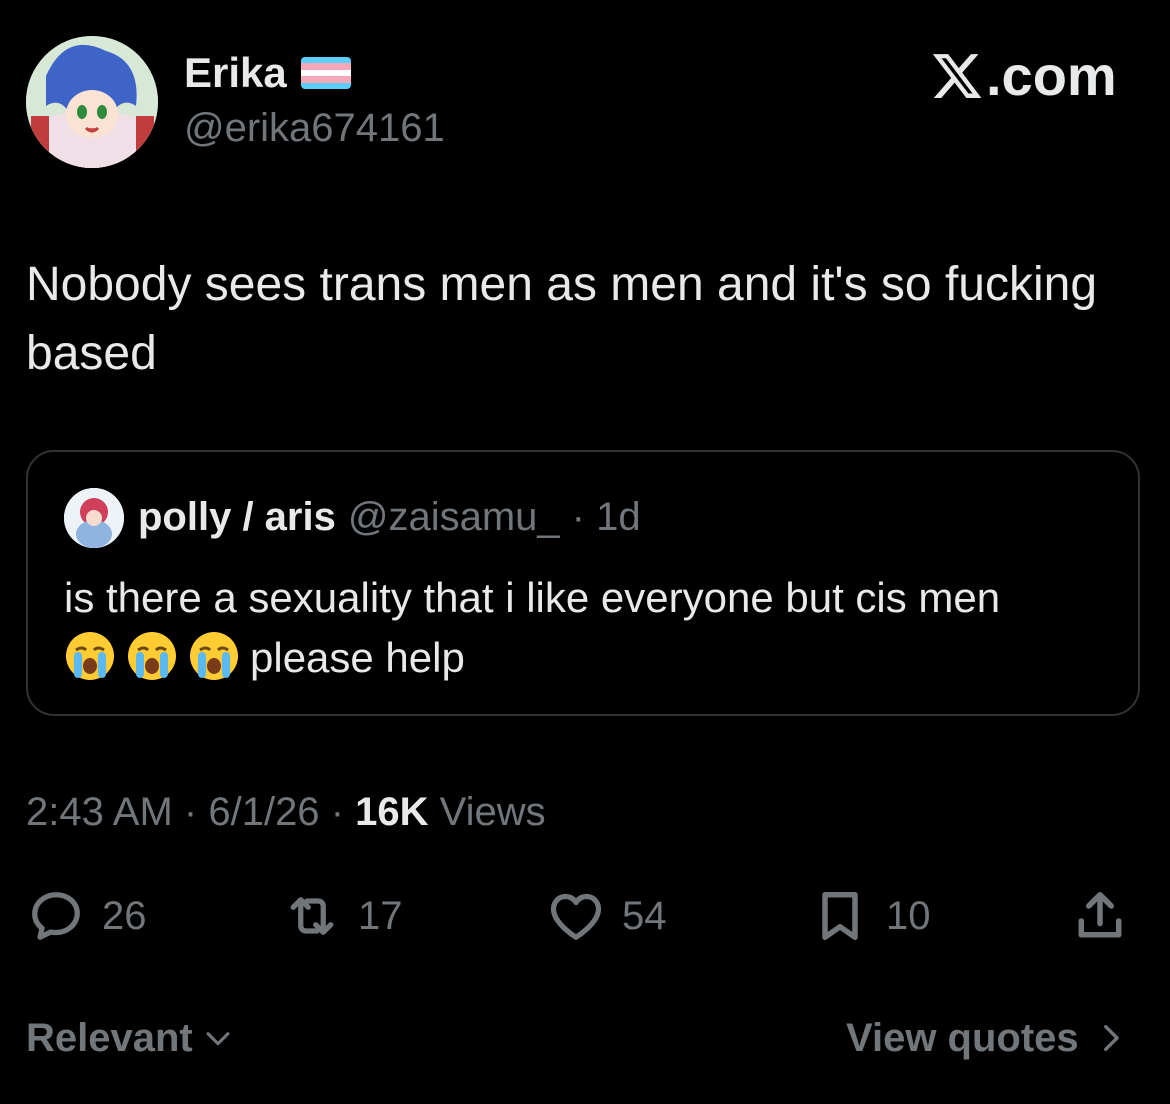 The height and width of the screenshot is (1104, 1170). What do you see at coordinates (357, 657) in the screenshot?
I see `quote-text-line2: please help` at bounding box center [357, 657].